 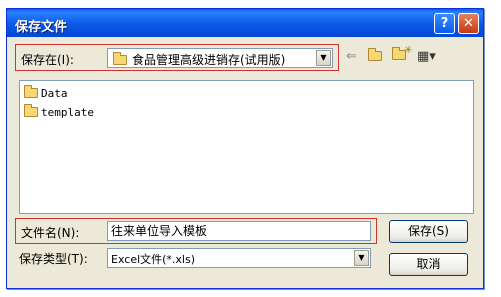 What do you see at coordinates (408, 50) in the screenshot?
I see `sparkle-icon: ✳` at bounding box center [408, 50].